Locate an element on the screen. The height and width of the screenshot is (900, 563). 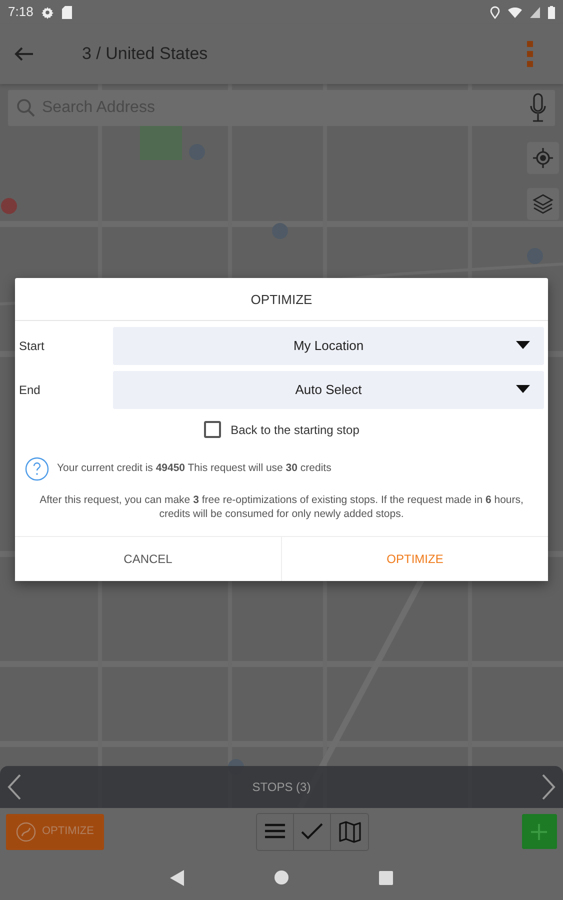
help-icon is located at coordinates (37, 468).